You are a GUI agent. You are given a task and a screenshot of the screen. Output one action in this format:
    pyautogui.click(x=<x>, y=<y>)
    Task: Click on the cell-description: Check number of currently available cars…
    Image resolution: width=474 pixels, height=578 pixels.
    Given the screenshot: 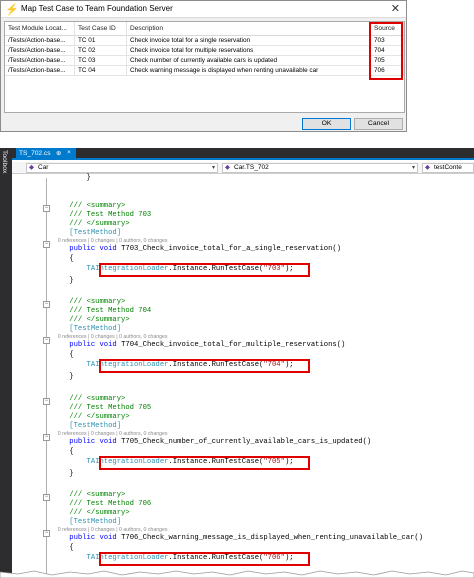 What is the action you would take?
    pyautogui.click(x=249, y=61)
    